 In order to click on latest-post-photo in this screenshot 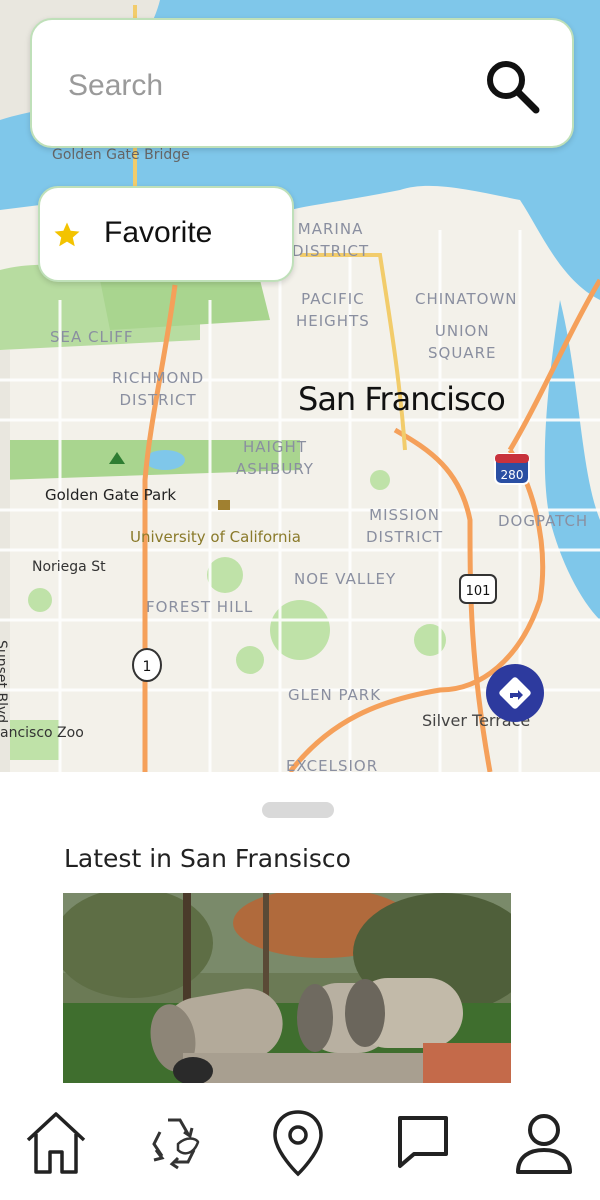, I will do `click(287, 988)`.